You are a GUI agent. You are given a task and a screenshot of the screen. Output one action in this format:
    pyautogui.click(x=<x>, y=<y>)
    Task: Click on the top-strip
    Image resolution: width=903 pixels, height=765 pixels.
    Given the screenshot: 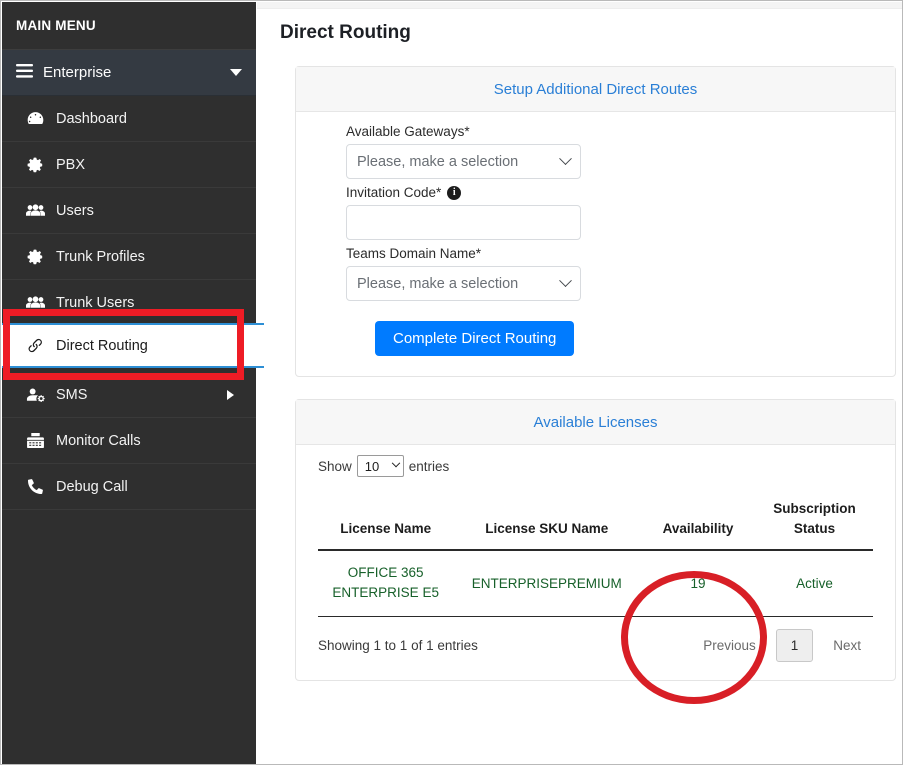 What is the action you would take?
    pyautogui.click(x=579, y=5)
    